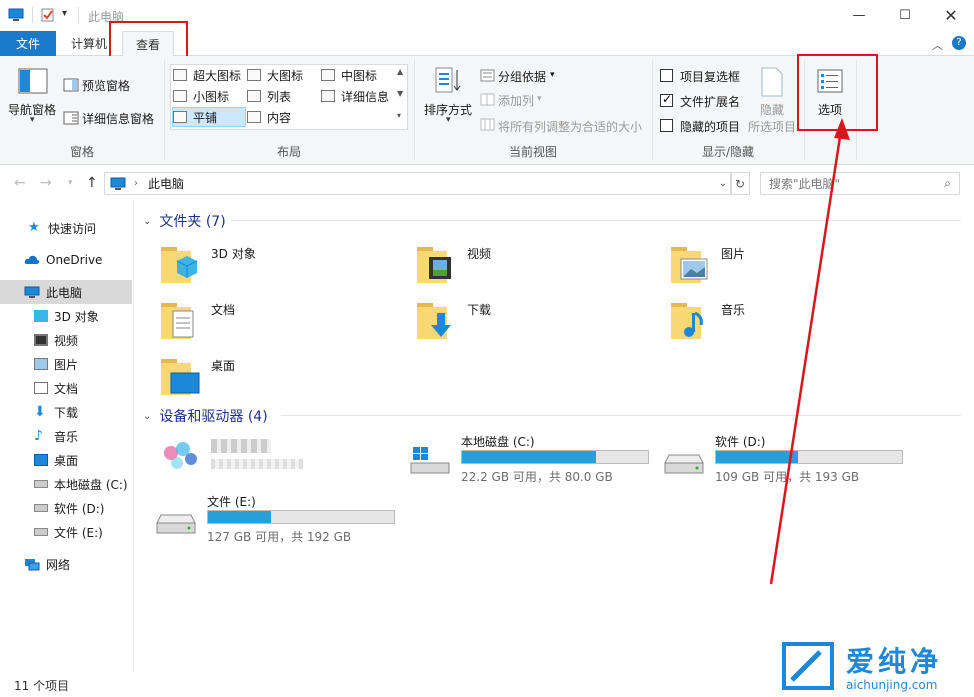 The image size is (974, 697). Describe the element at coordinates (66, 316) in the screenshot. I see `sidebar-item-3d-objects: 3D 对象` at that location.